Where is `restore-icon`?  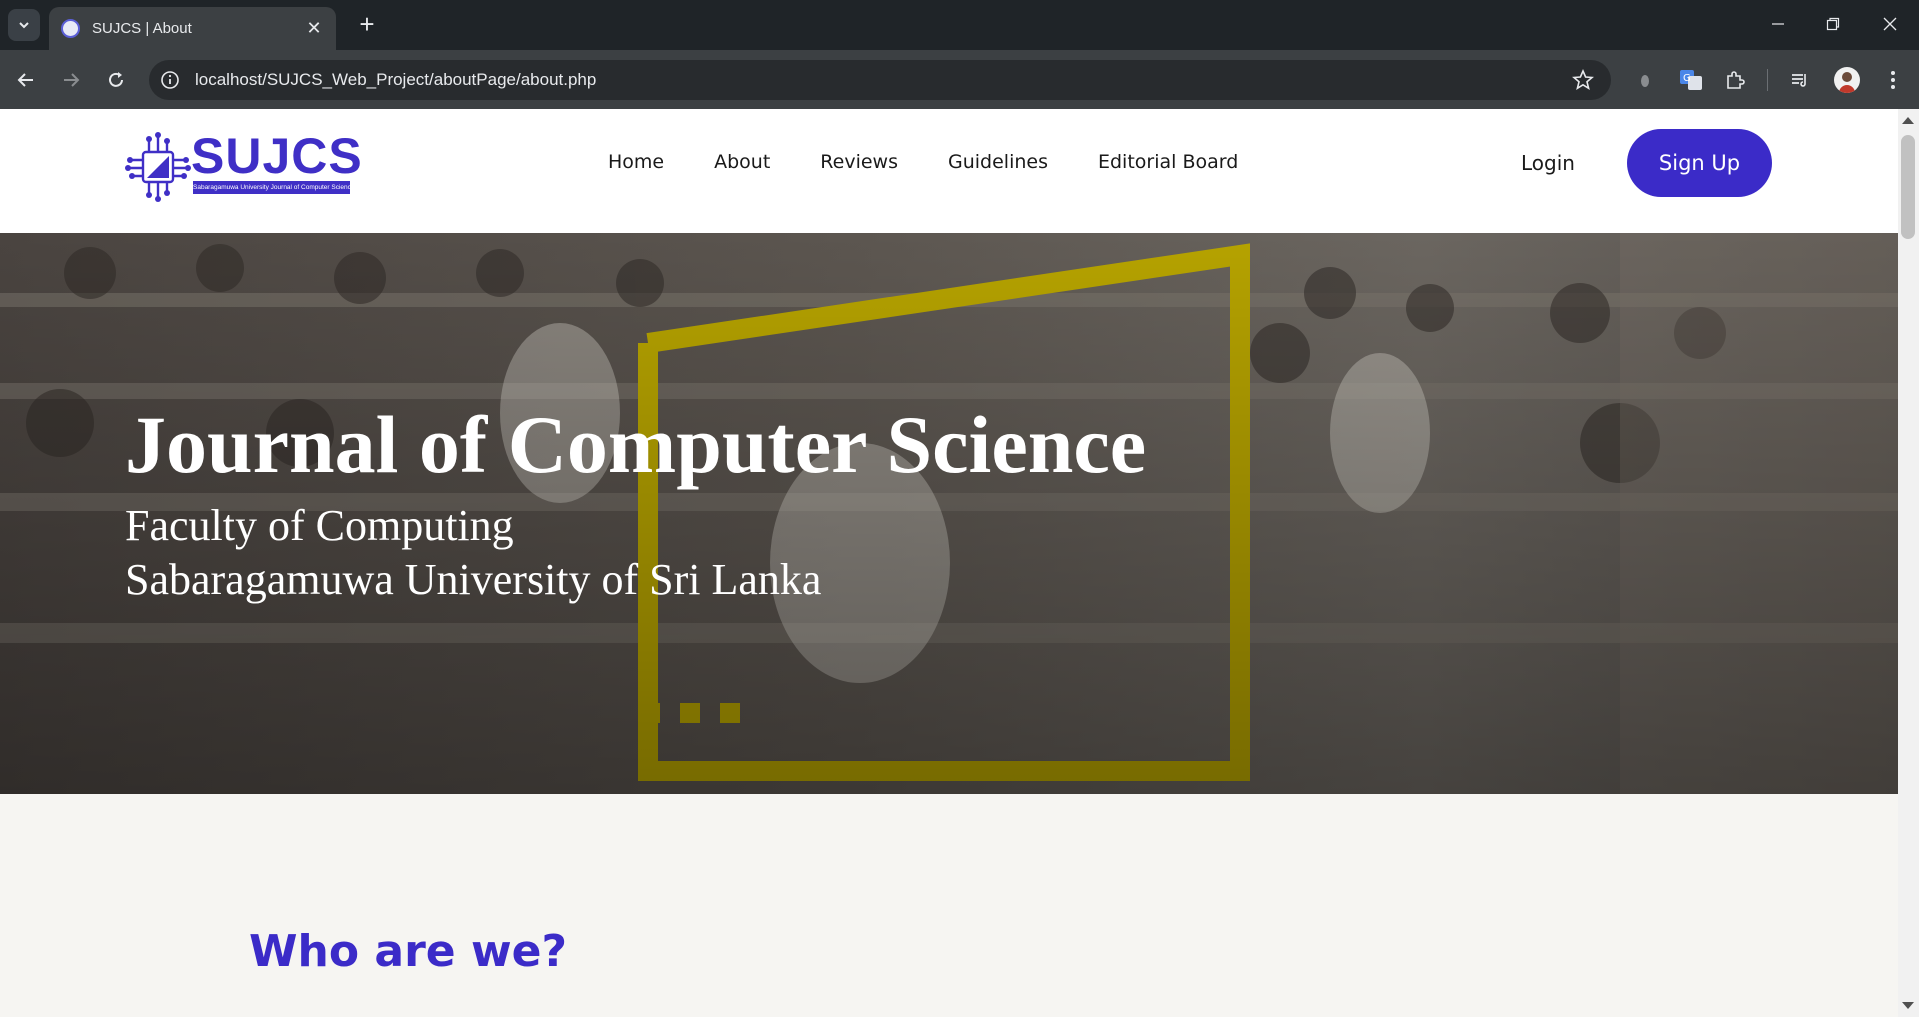 restore-icon is located at coordinates (1833, 24).